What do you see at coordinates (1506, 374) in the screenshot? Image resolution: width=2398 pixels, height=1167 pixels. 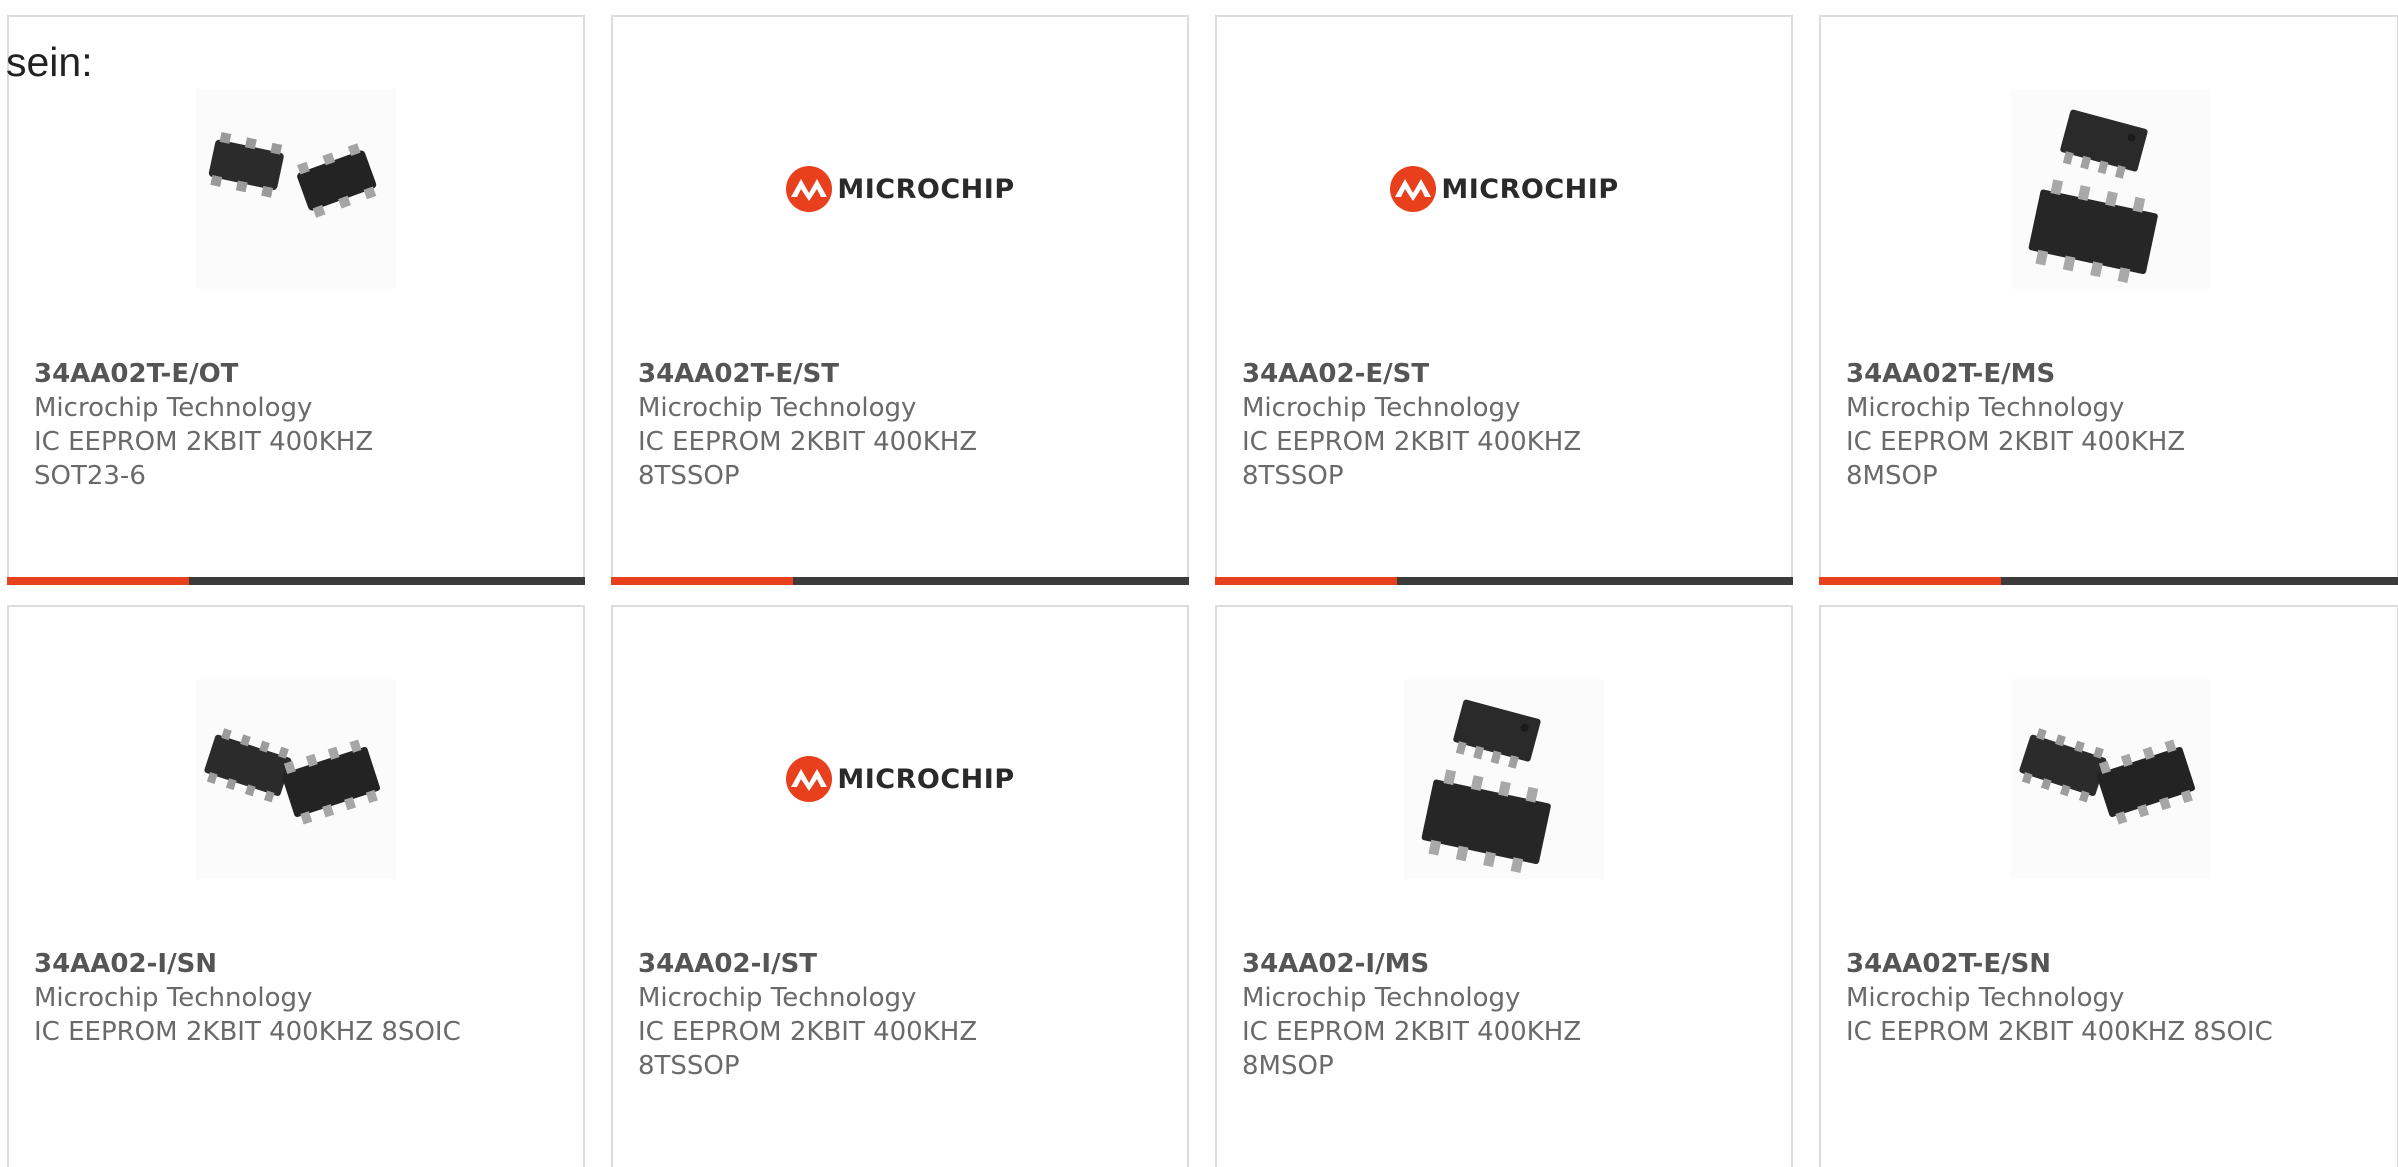 I see `part-number-link: 34AA02-E/ST` at bounding box center [1506, 374].